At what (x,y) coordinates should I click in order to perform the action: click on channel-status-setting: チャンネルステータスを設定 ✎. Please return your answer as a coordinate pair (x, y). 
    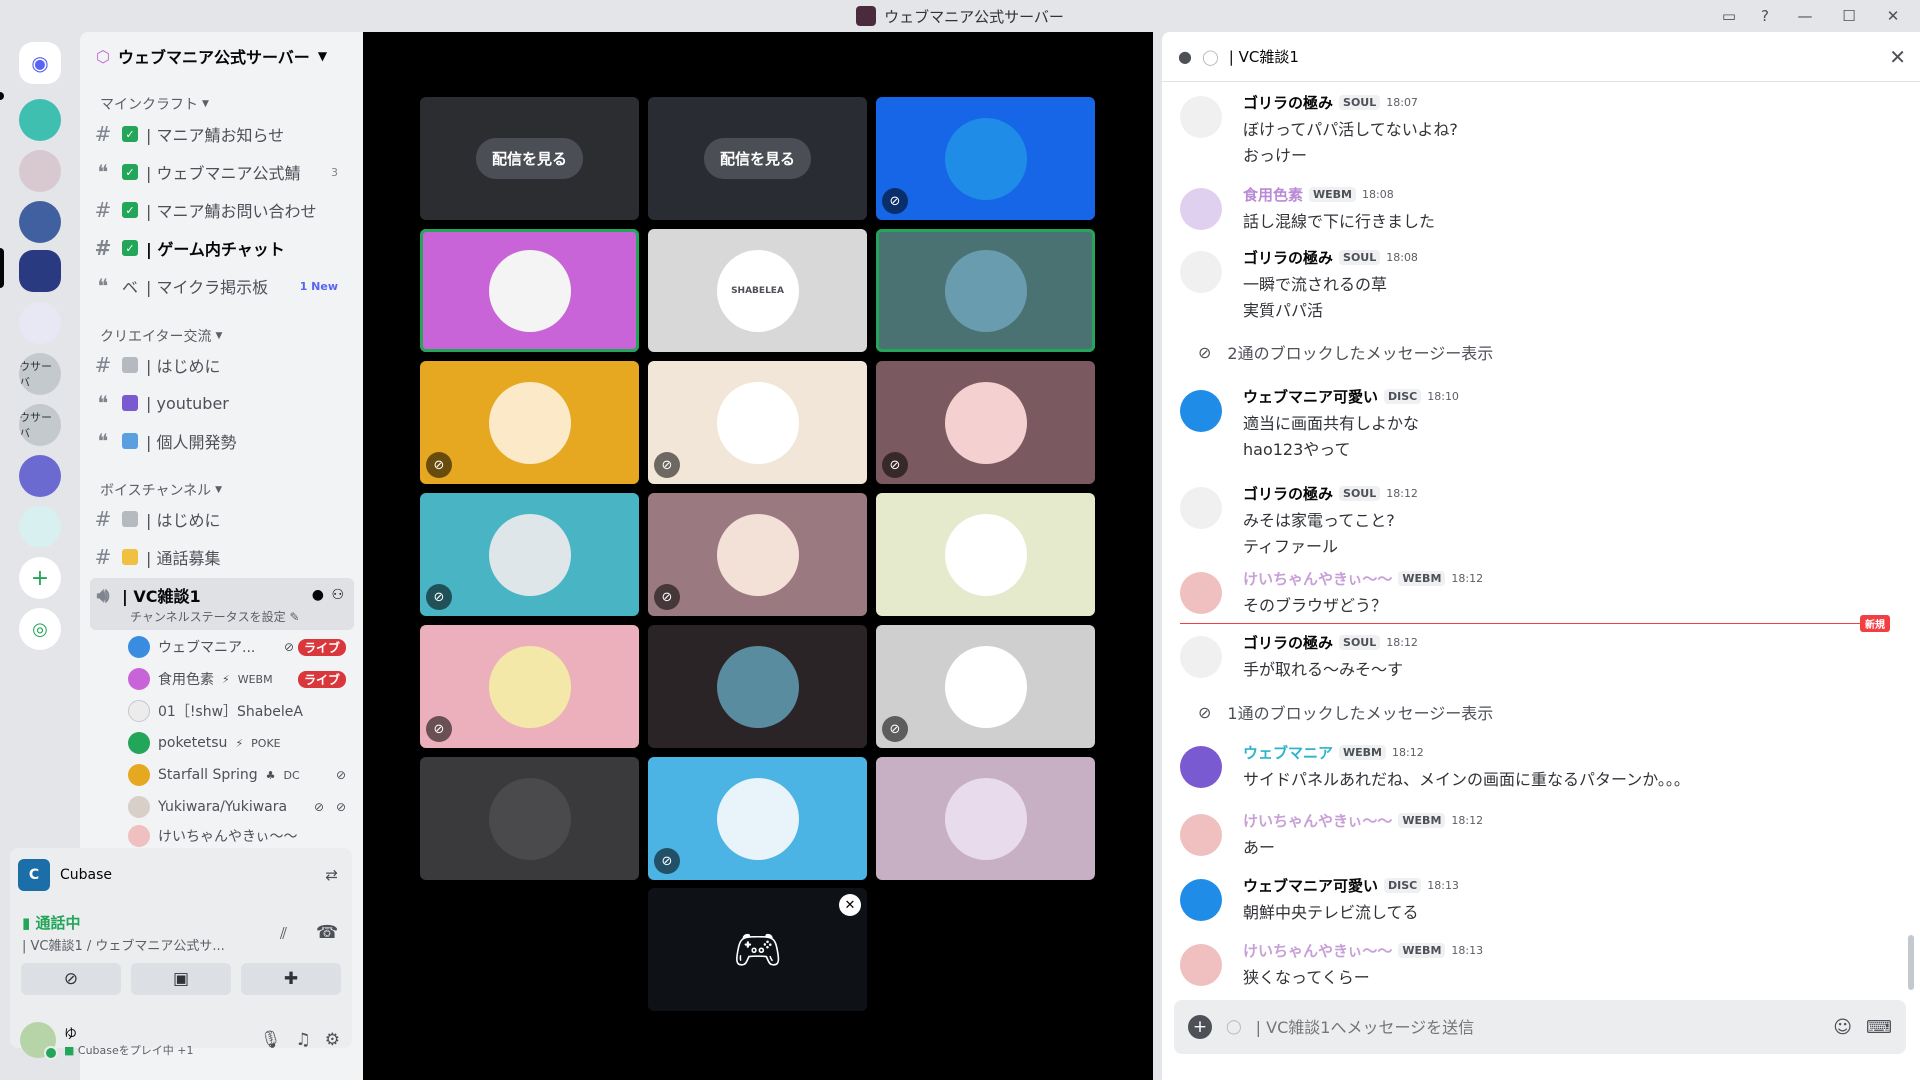
    Looking at the image, I should click on (215, 616).